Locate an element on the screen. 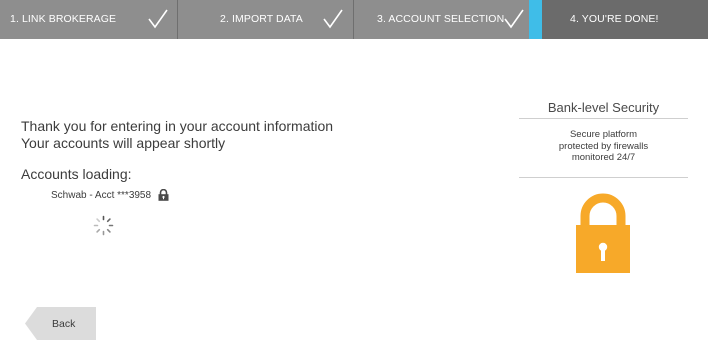 This screenshot has height=359, width=708. back-button: Back is located at coordinates (60, 323).